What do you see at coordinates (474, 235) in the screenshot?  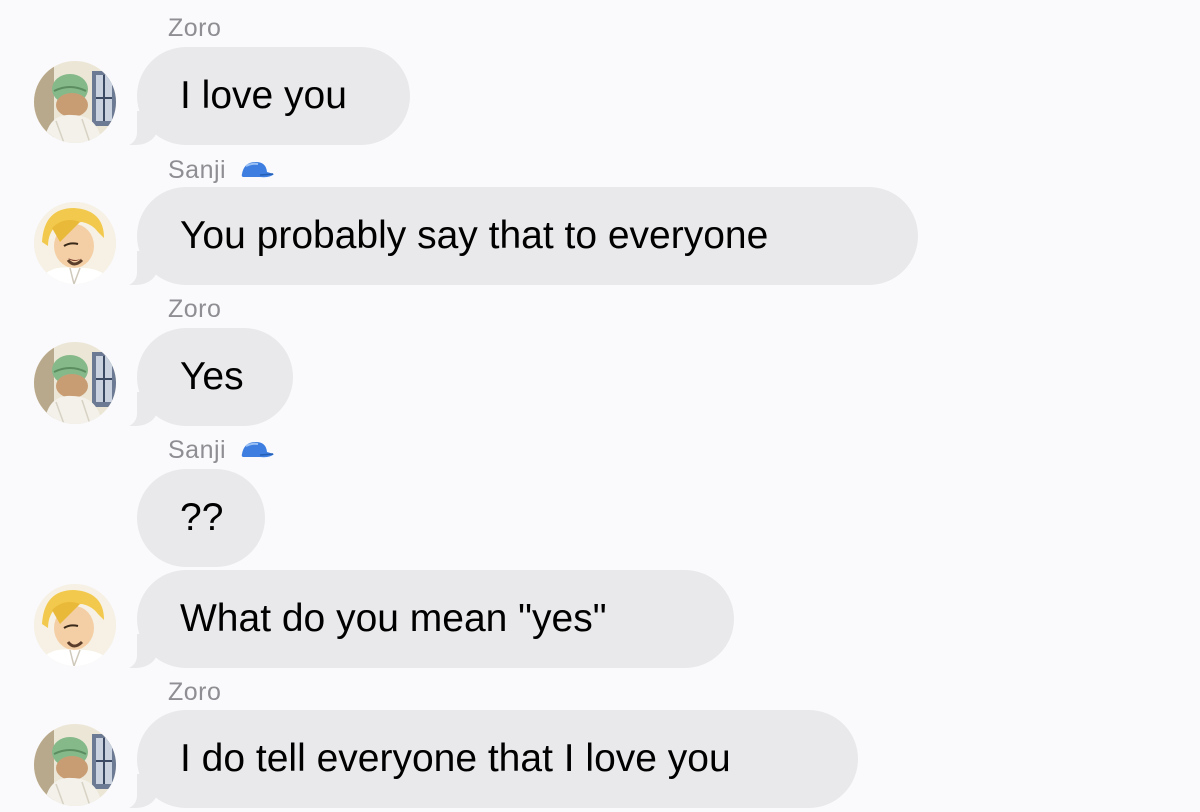 I see `message-text: You probably say that to everyone` at bounding box center [474, 235].